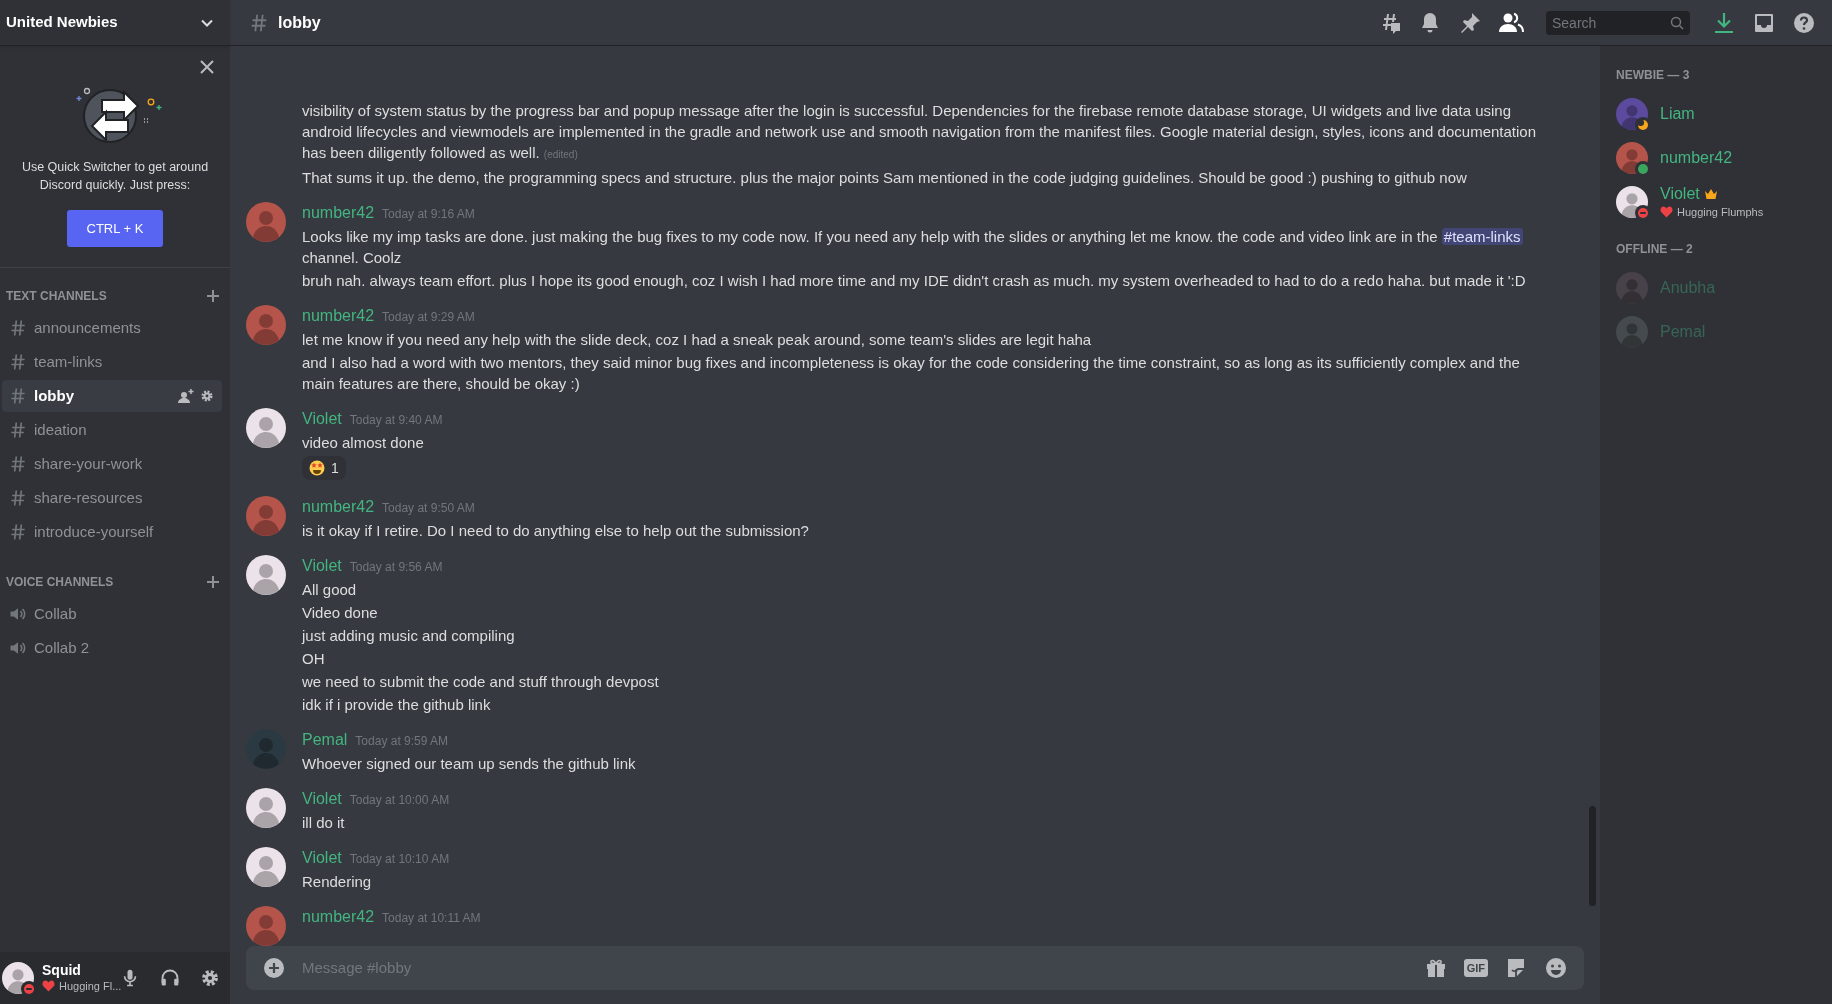  What do you see at coordinates (170, 978) in the screenshot?
I see `headphones-icon` at bounding box center [170, 978].